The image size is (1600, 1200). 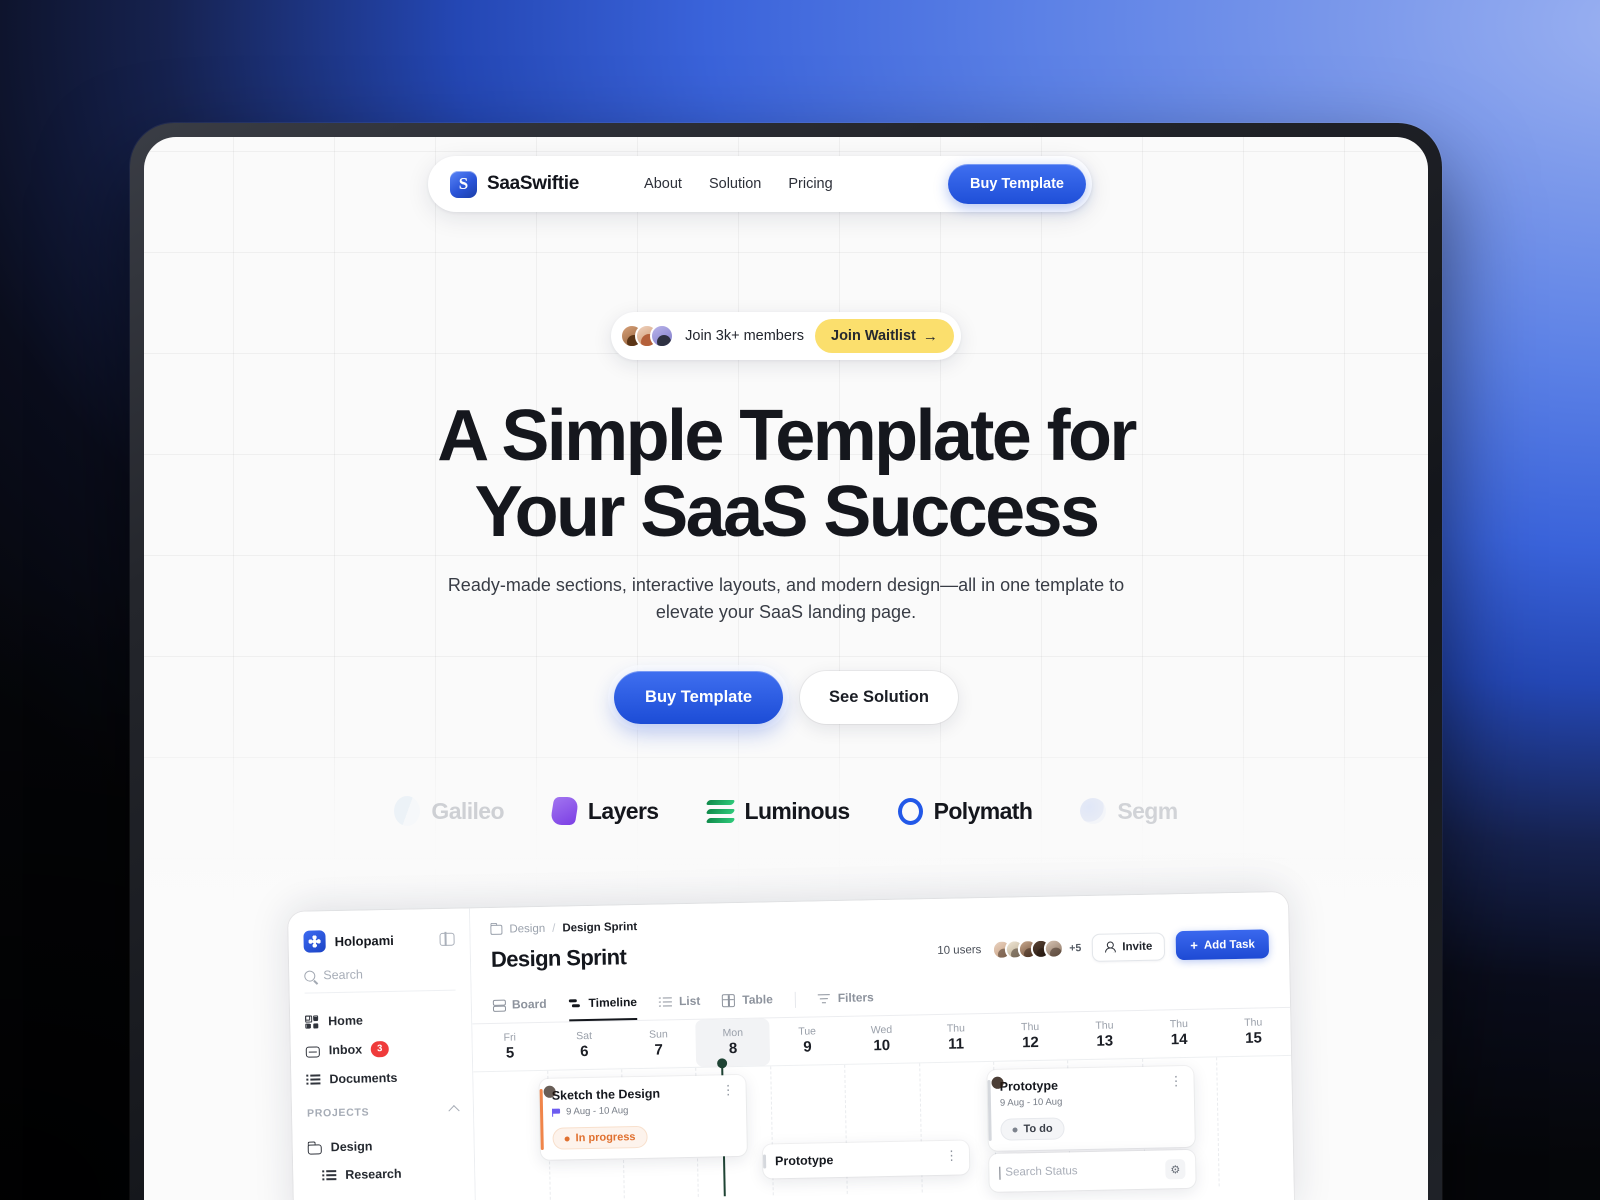 What do you see at coordinates (955, 1038) in the screenshot?
I see `day-column-header: Thu 11` at bounding box center [955, 1038].